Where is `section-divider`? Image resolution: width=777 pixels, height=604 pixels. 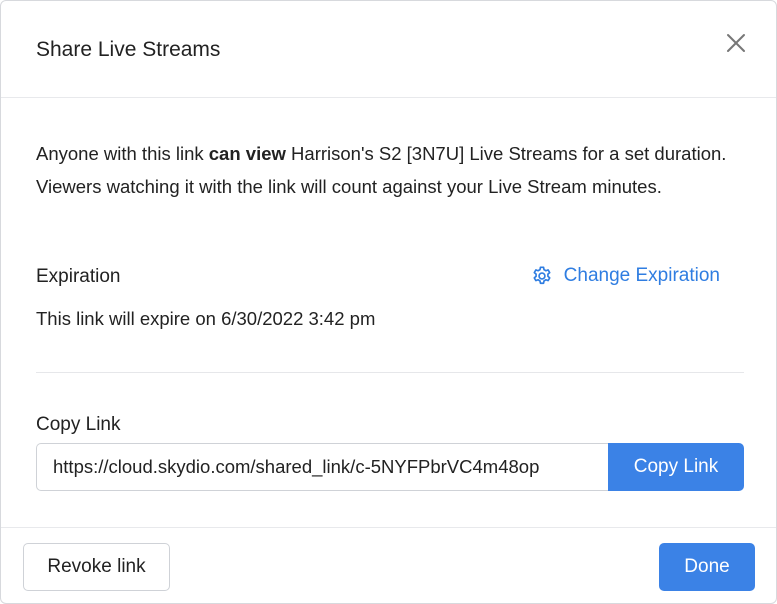 section-divider is located at coordinates (390, 372).